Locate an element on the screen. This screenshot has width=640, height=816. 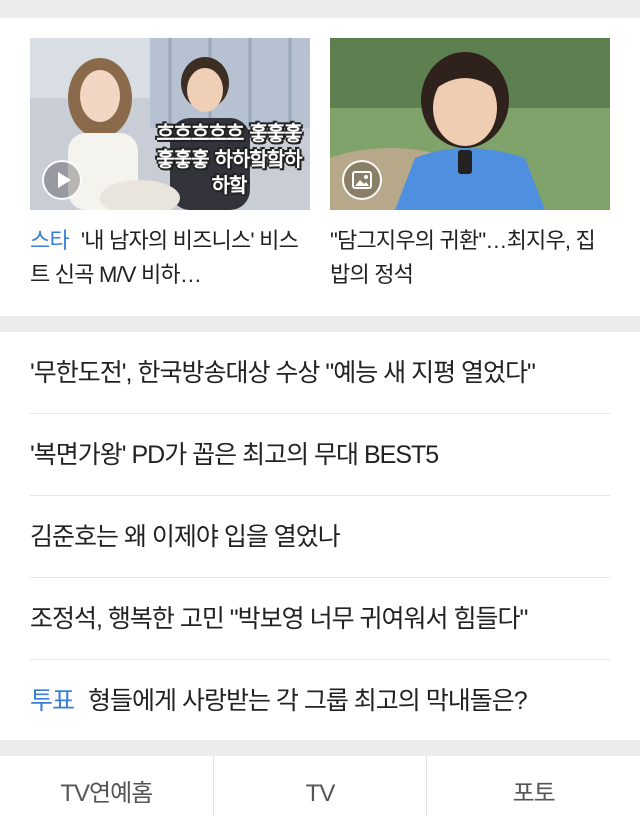
tab-tv-entertainment-home: TV연예홈 is located at coordinates (106, 786).